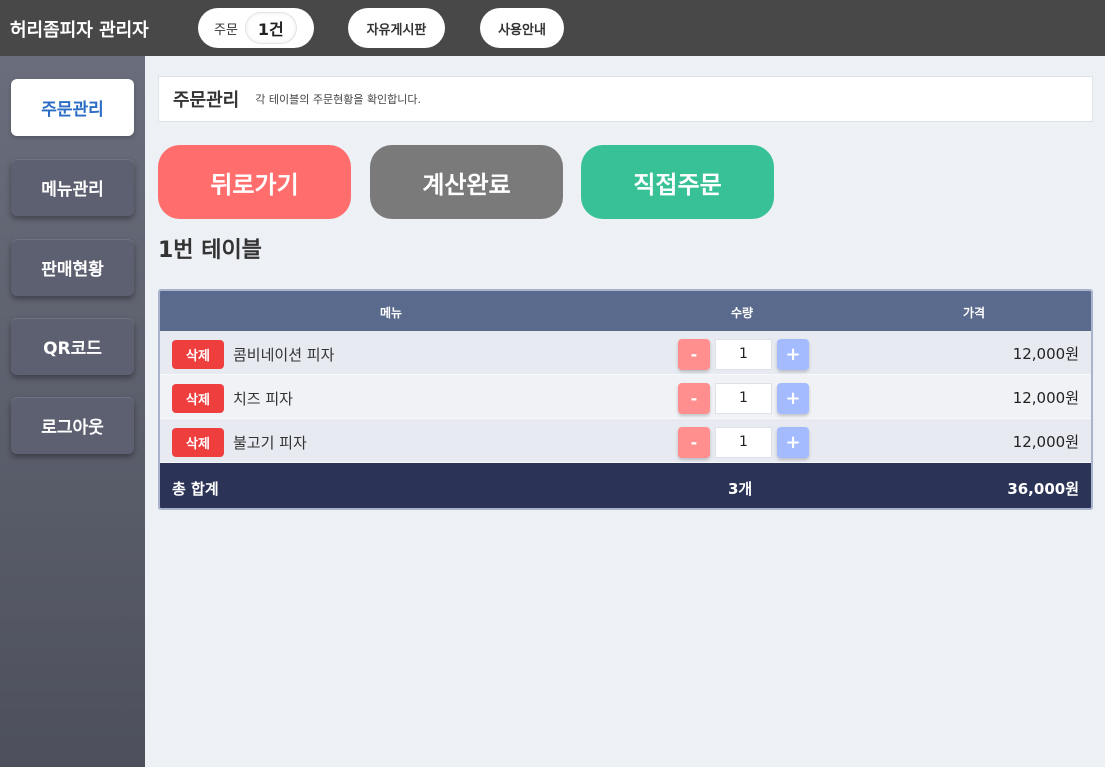 The height and width of the screenshot is (767, 1105). What do you see at coordinates (625, 485) in the screenshot?
I see `table-footer-total: 총 합계 3개 36,000원` at bounding box center [625, 485].